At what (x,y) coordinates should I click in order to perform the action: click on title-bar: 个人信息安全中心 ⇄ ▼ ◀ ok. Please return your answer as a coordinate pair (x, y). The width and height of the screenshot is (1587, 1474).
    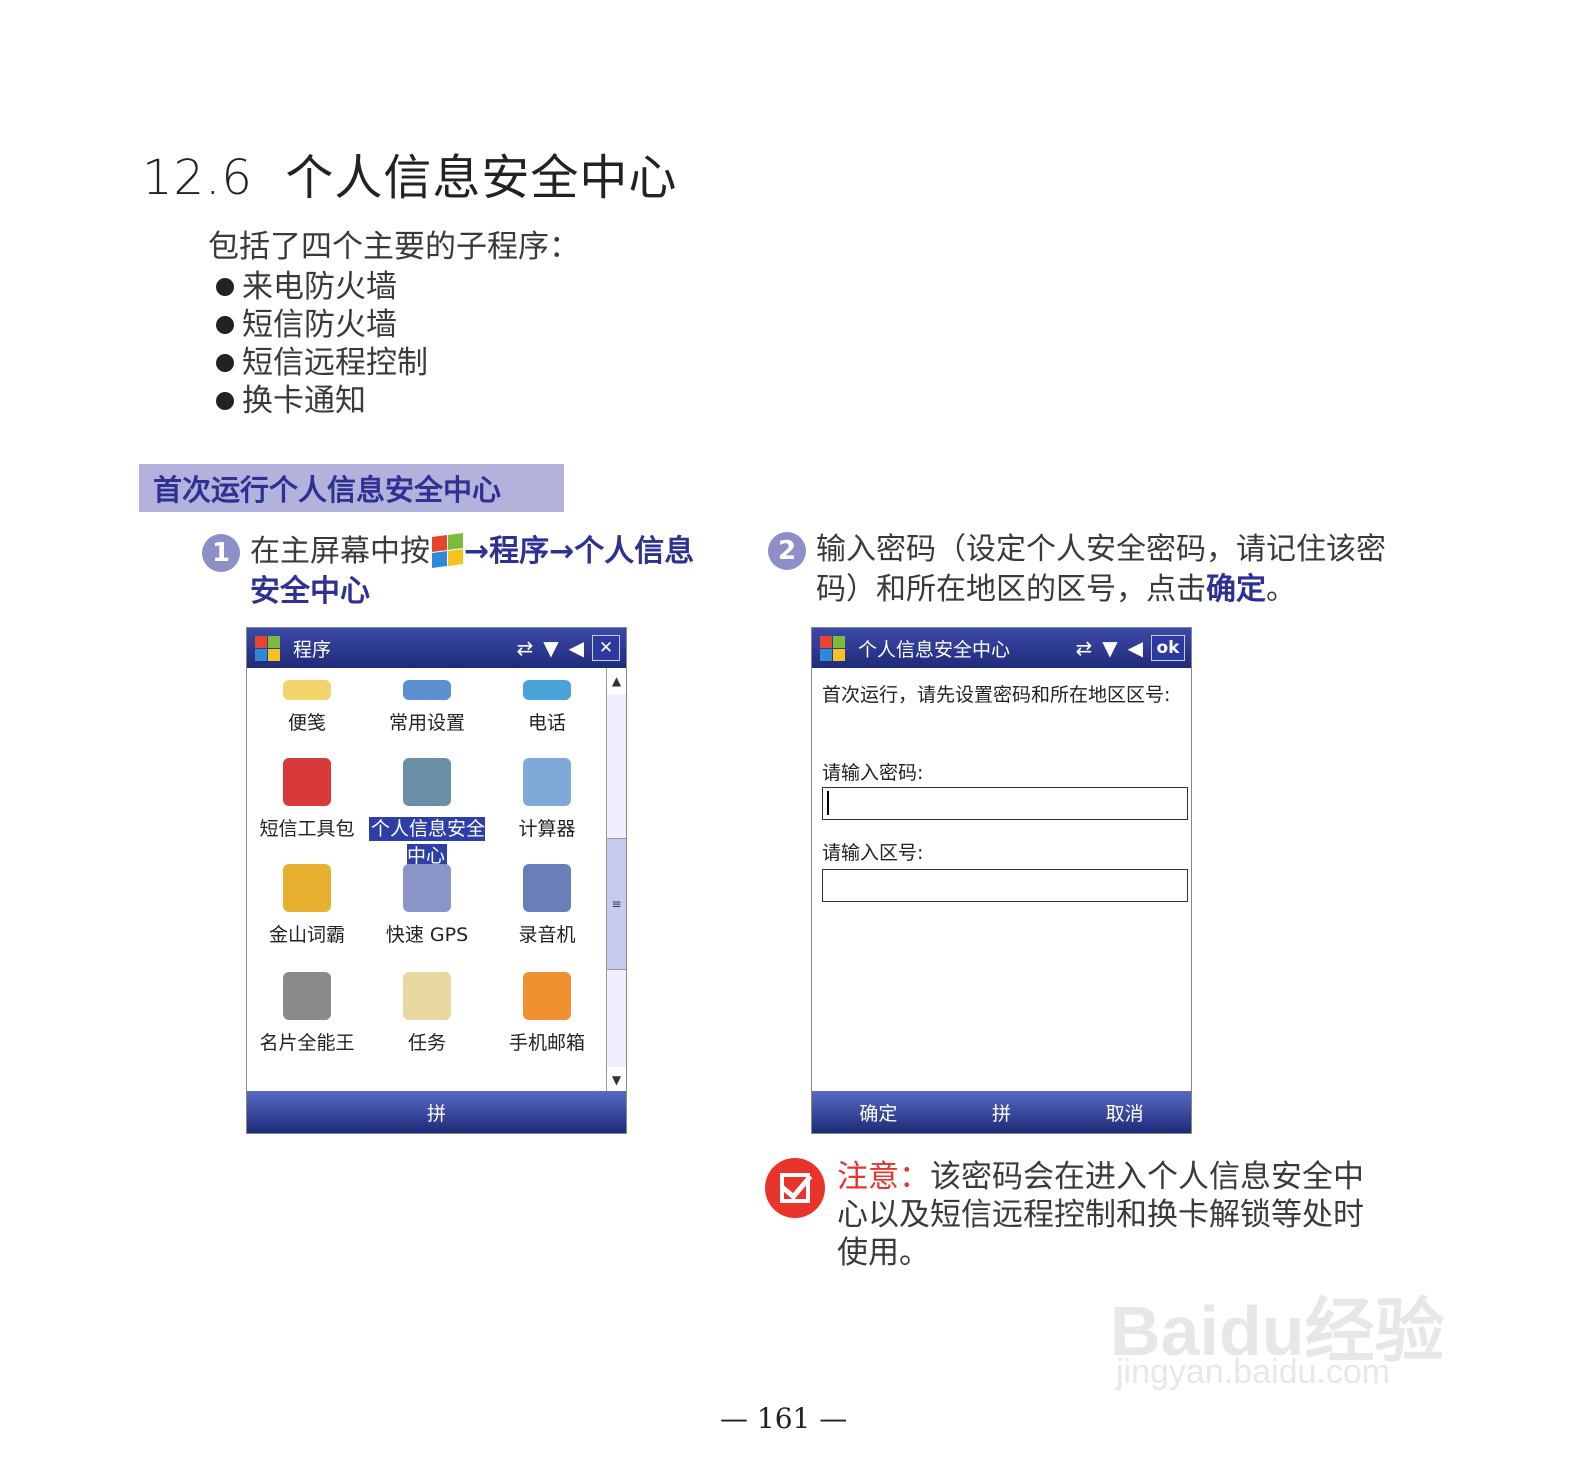
    Looking at the image, I should click on (1001, 648).